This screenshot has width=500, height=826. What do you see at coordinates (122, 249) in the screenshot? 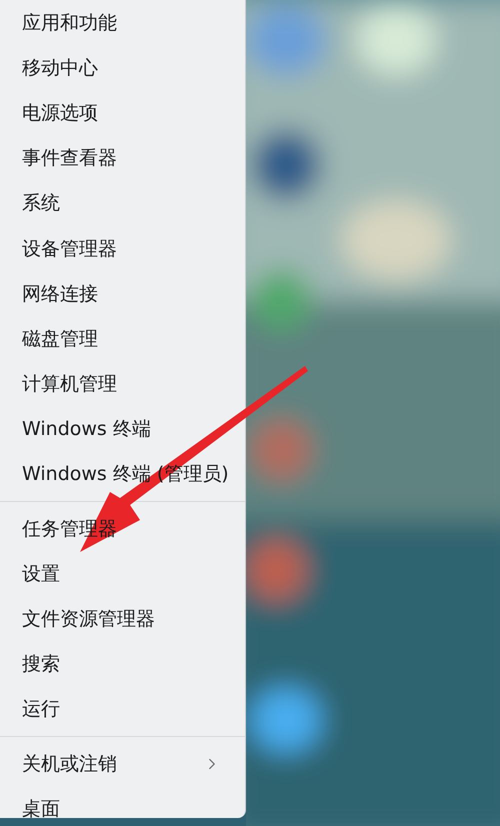
I see `menu-item: 设备管理器` at bounding box center [122, 249].